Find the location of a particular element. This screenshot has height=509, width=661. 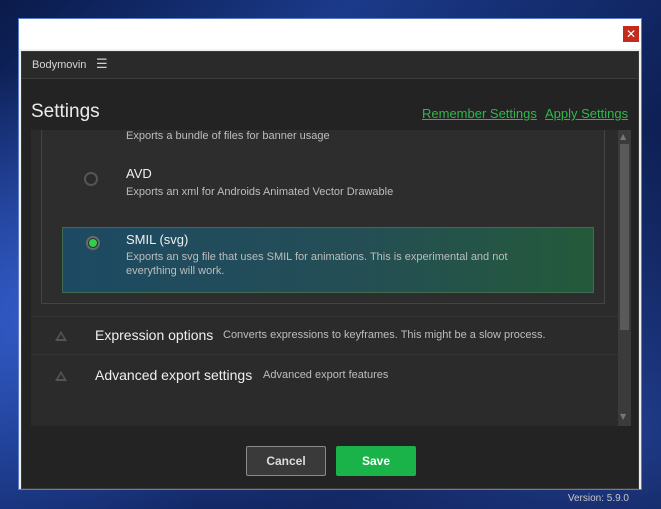

remember-settings-link: Remember Settings is located at coordinates (479, 113).